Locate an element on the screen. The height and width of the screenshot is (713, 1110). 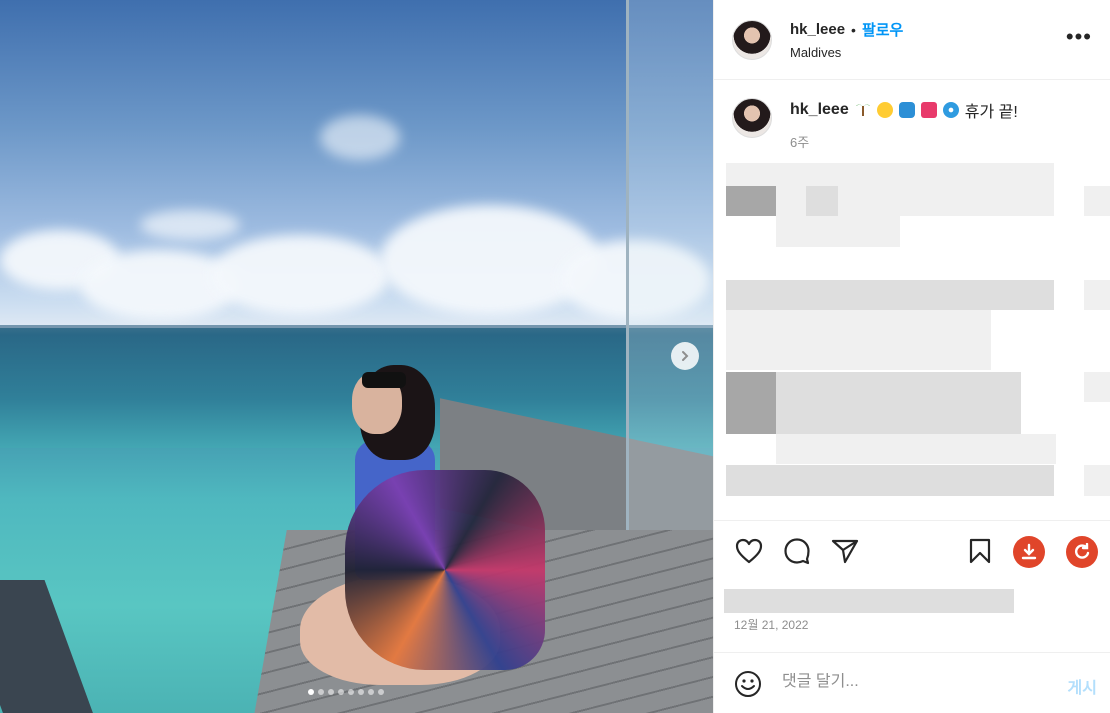
horizon-line is located at coordinates (356, 326).